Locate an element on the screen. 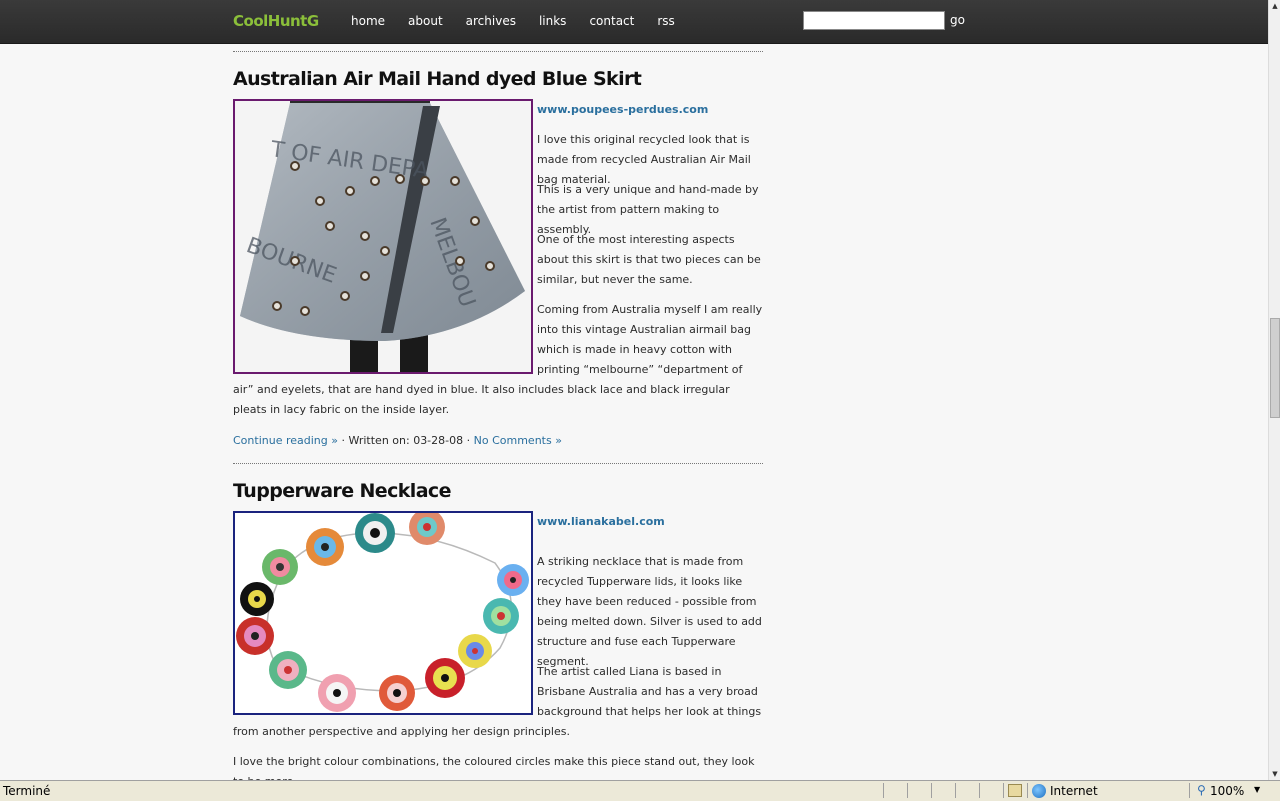 The image size is (1280, 801). post-title: Tupperware Necklace is located at coordinates (342, 491).